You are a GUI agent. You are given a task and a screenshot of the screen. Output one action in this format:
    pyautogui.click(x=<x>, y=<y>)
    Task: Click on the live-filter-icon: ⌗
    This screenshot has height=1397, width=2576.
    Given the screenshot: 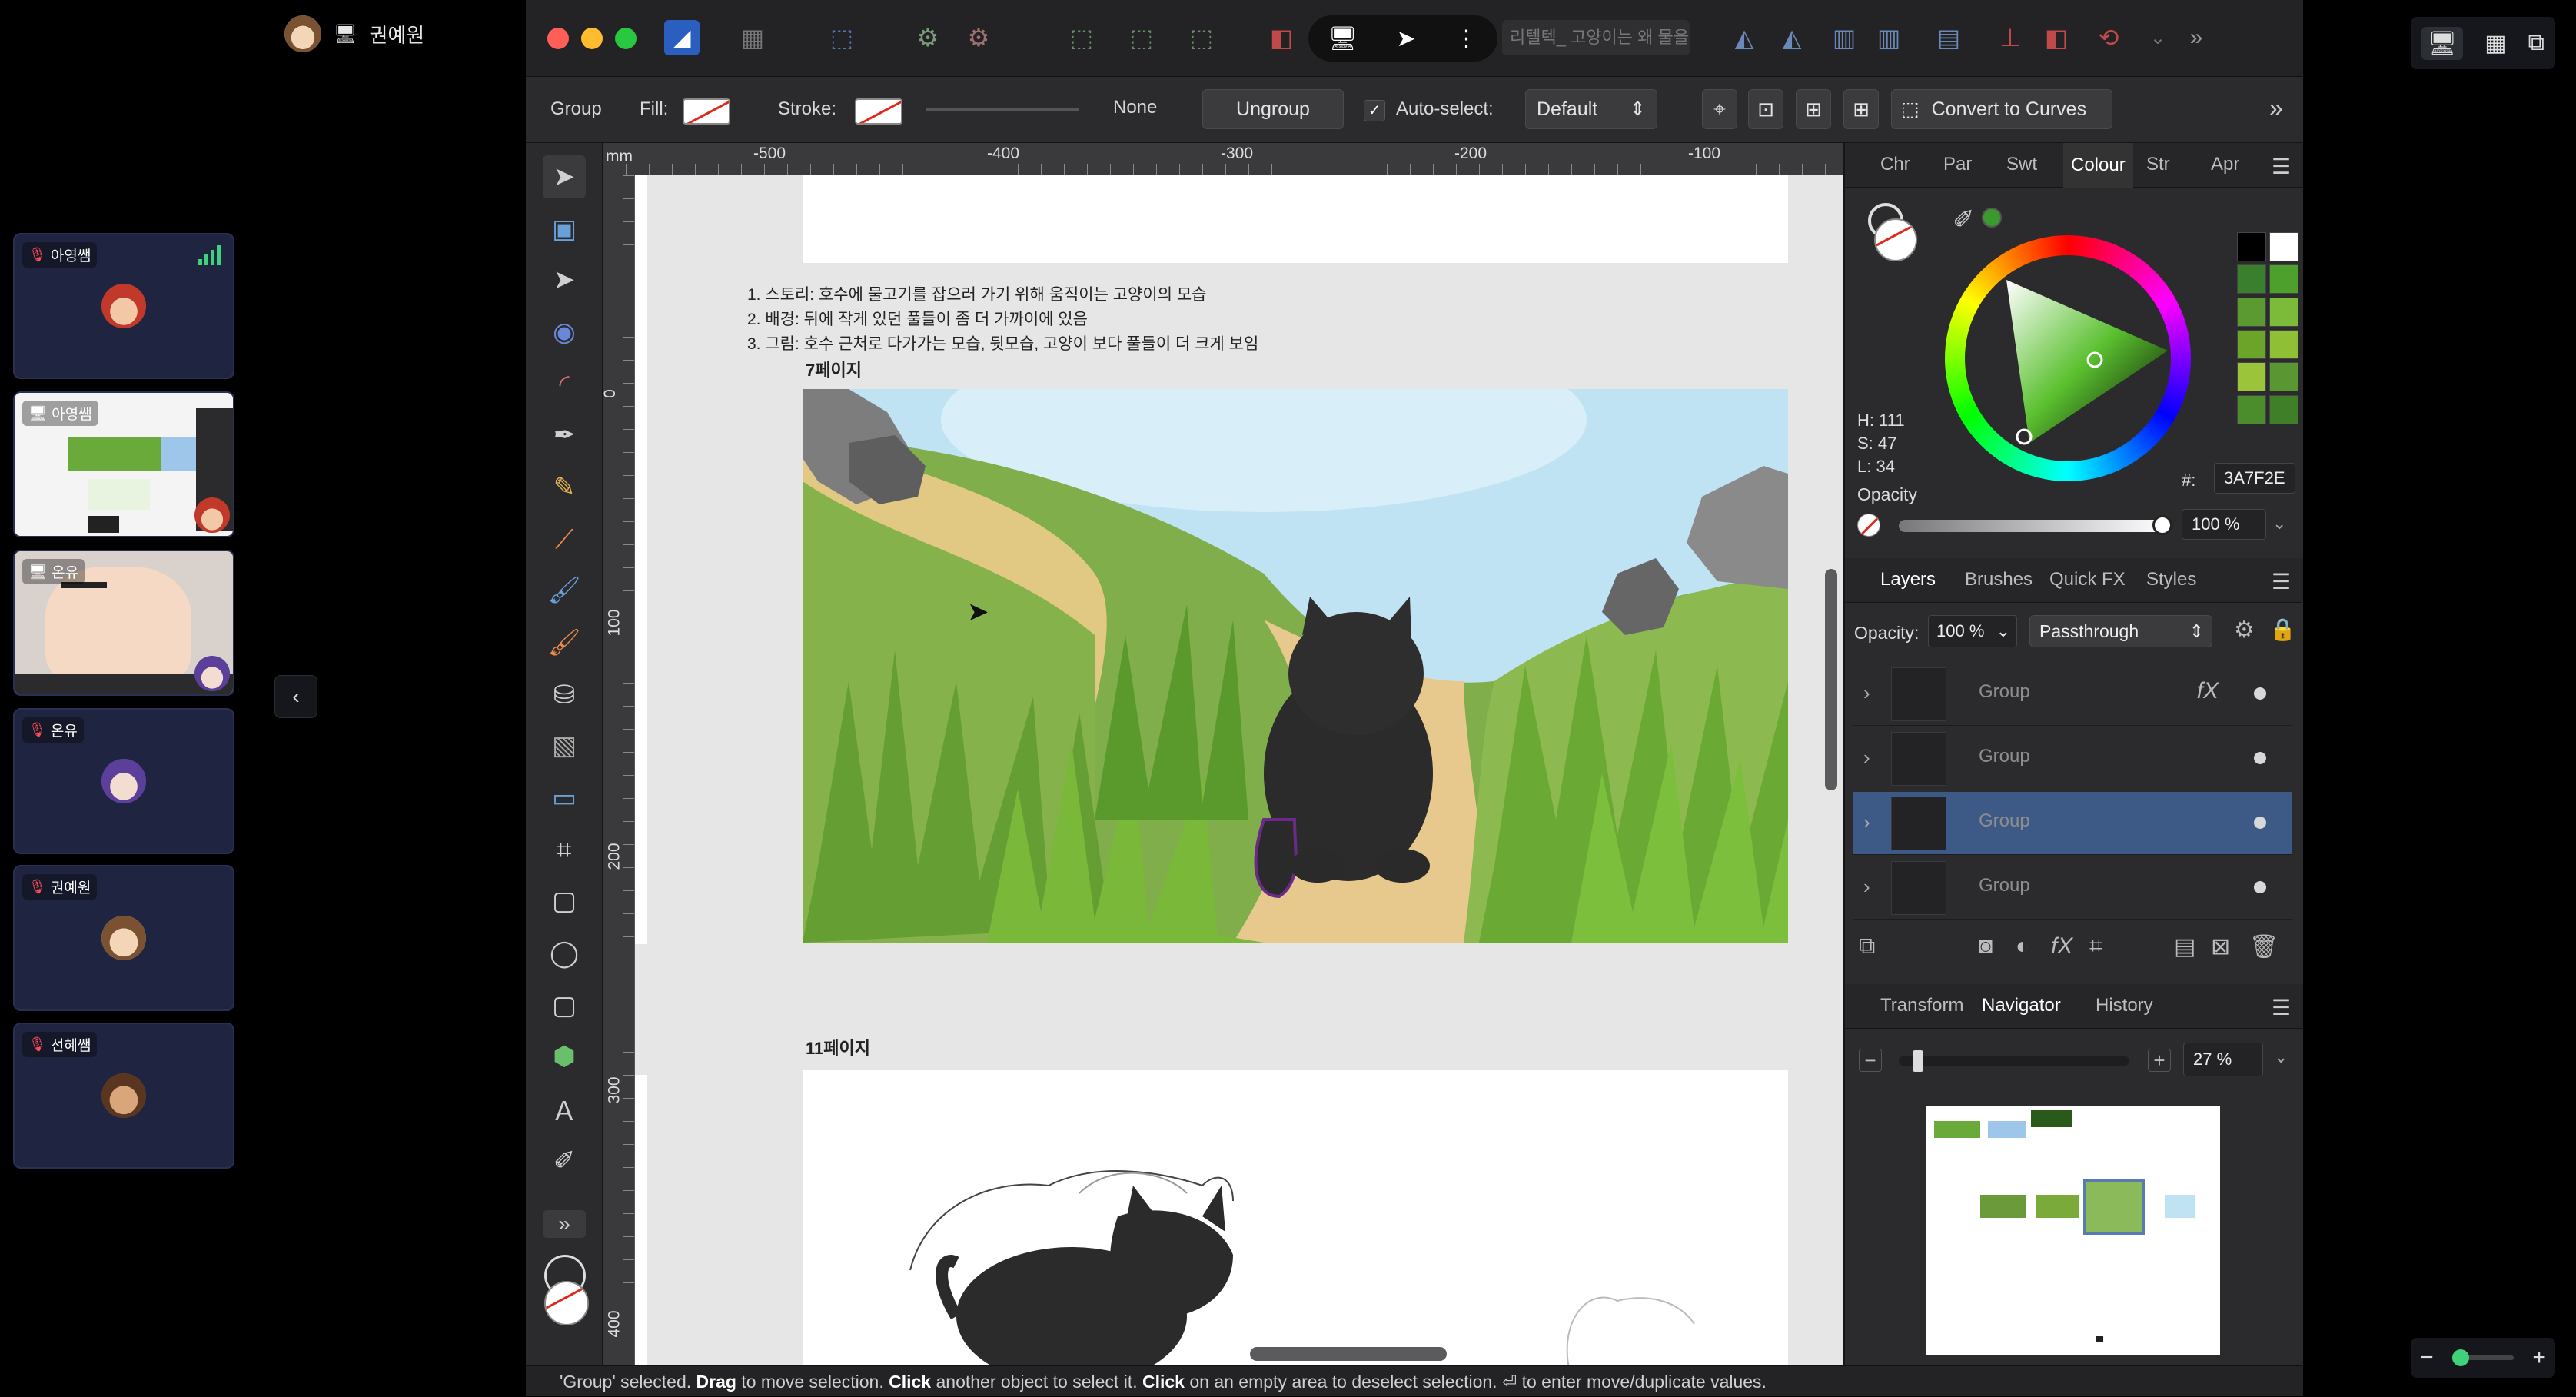 What is the action you would take?
    pyautogui.click(x=2095, y=946)
    